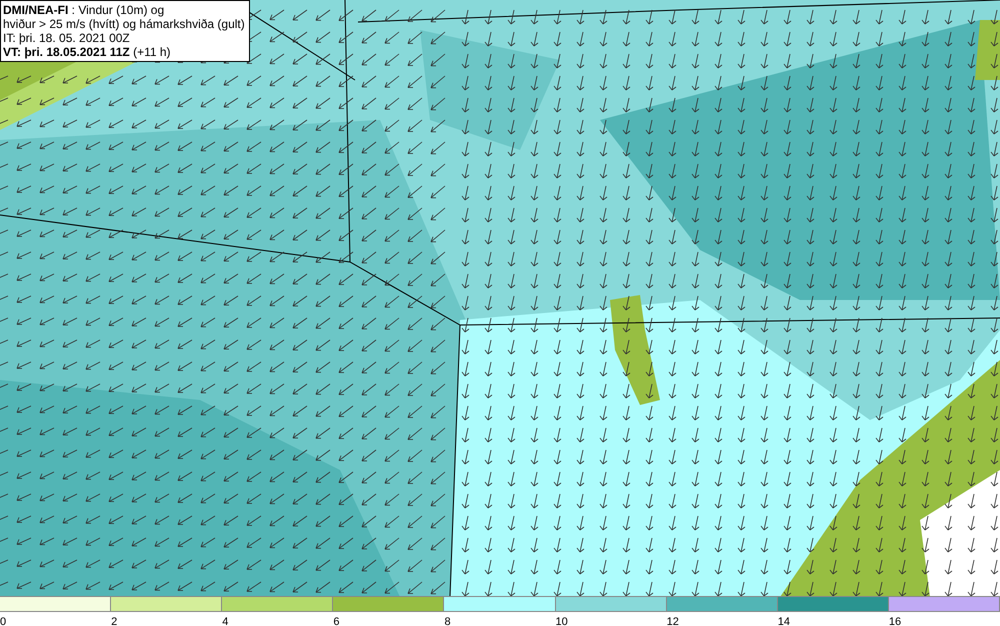 The width and height of the screenshot is (1000, 626). Describe the element at coordinates (336, 621) in the screenshot. I see `legend-label: 6` at that location.